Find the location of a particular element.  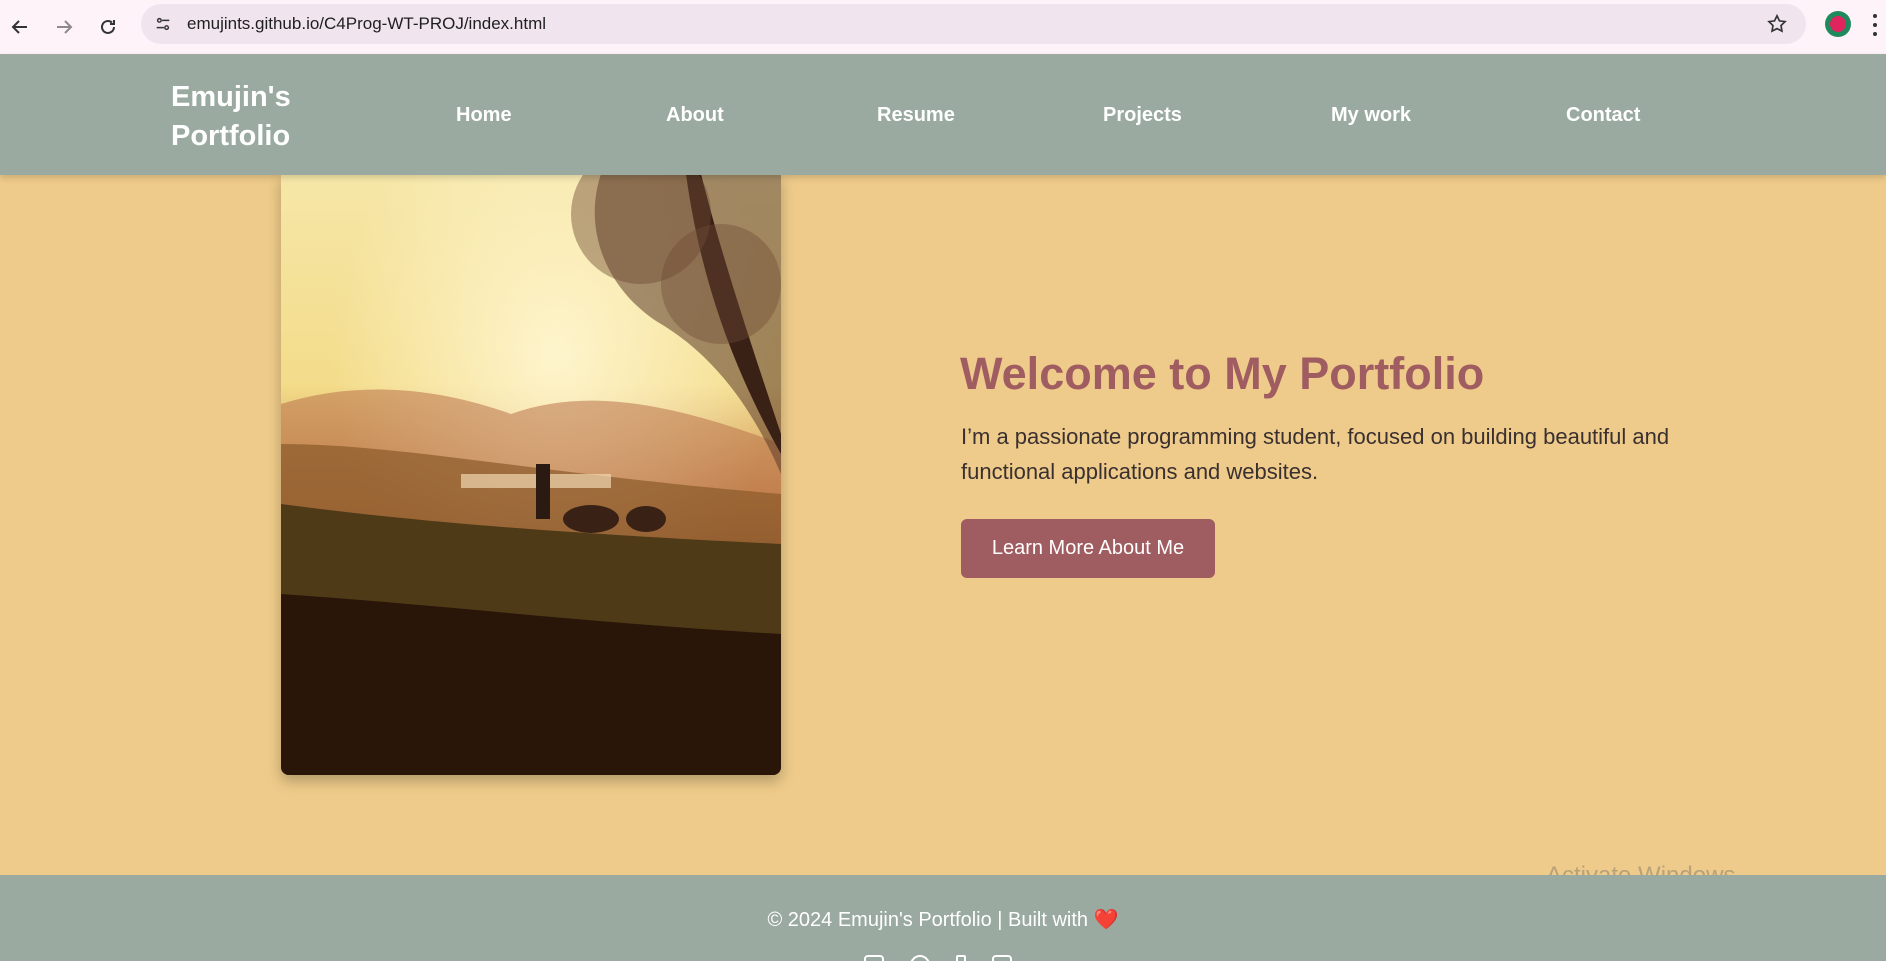

hero-description-line-2: functional applications and websites. is located at coordinates (1140, 471).